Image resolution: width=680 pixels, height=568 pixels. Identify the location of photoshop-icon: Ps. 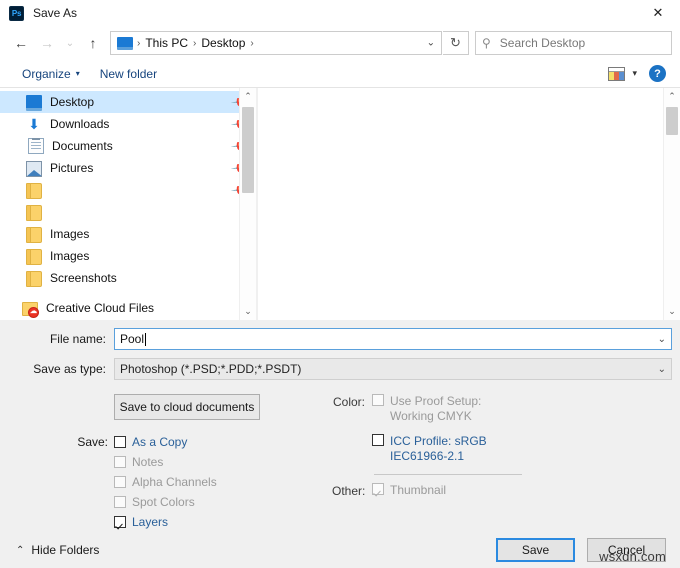
(16, 13).